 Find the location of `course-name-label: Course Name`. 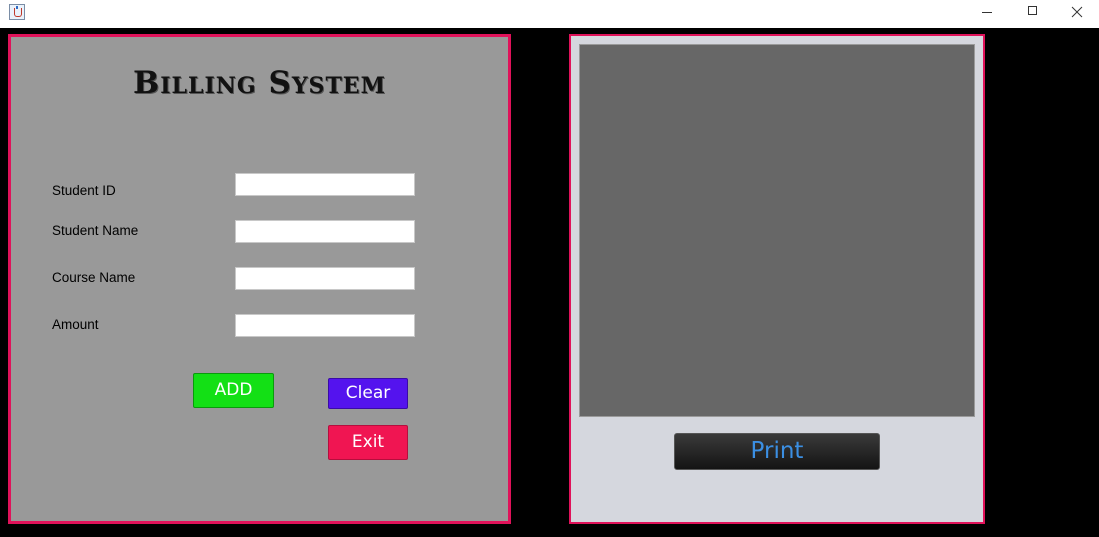

course-name-label: Course Name is located at coordinates (94, 277).